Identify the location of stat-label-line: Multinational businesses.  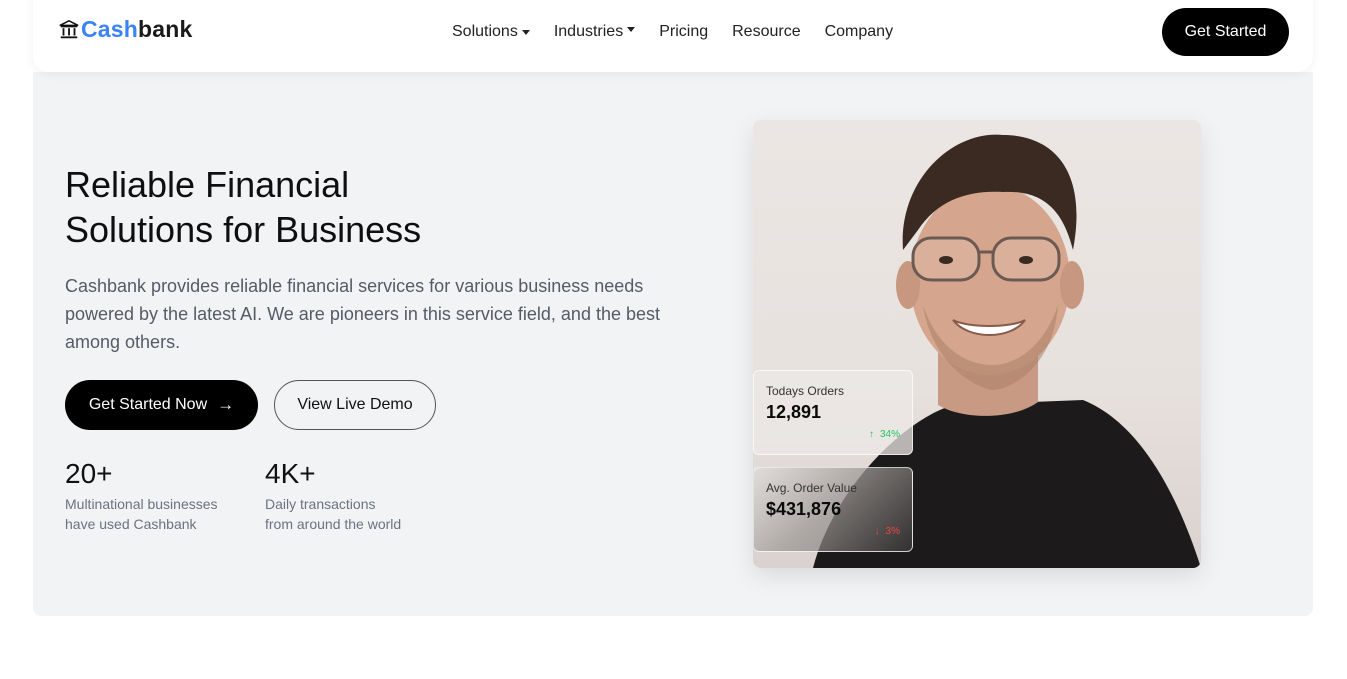
(141, 504).